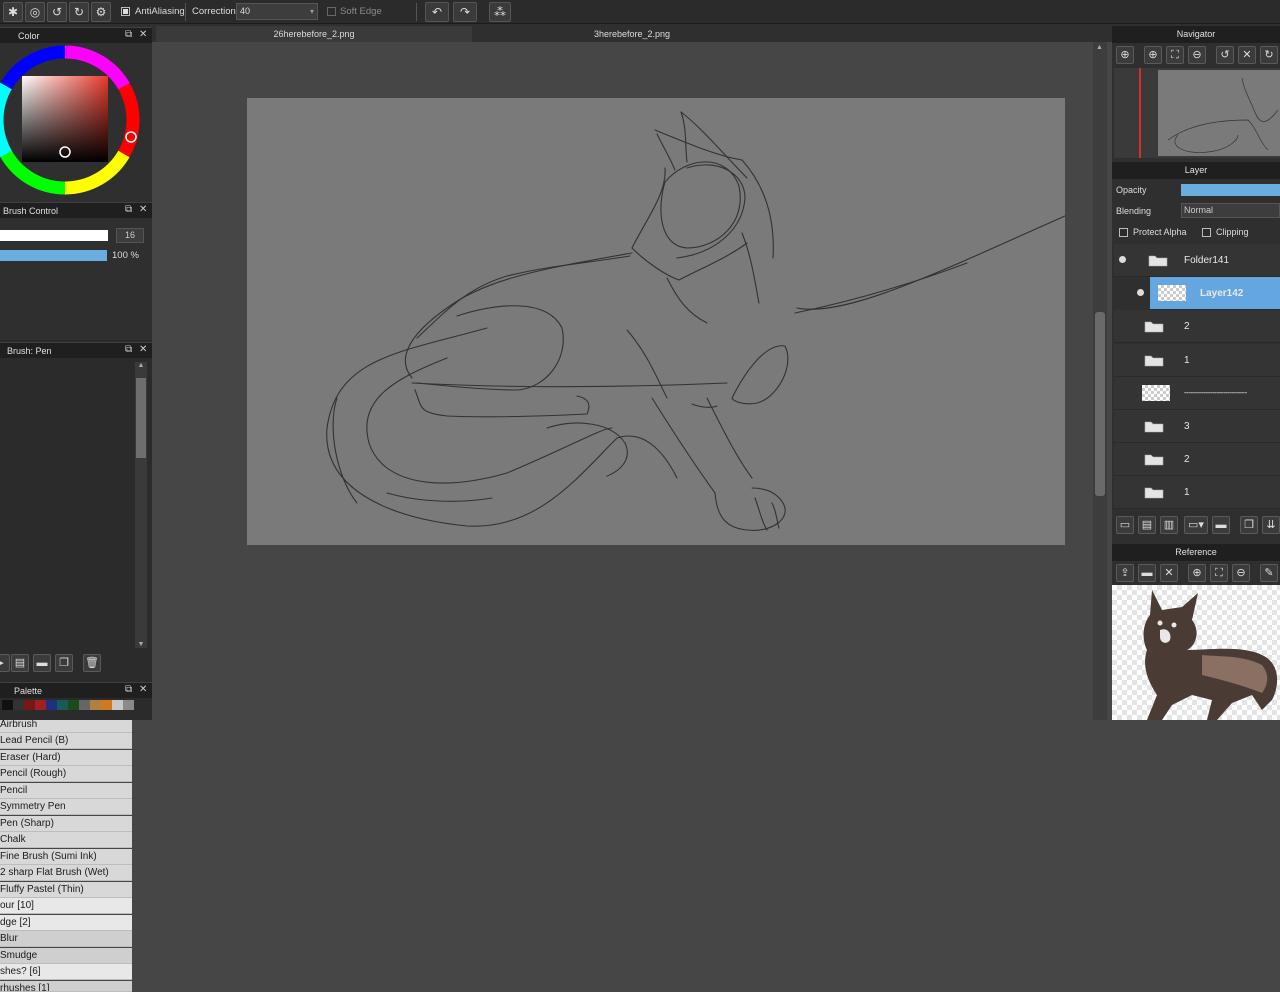  Describe the element at coordinates (632, 34) in the screenshot. I see `tab-3herebefore: 3herebefore_2.png` at that location.